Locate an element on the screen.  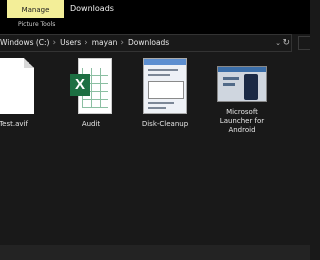
file-item: Disk-Cleanup is located at coordinates (165, 93).